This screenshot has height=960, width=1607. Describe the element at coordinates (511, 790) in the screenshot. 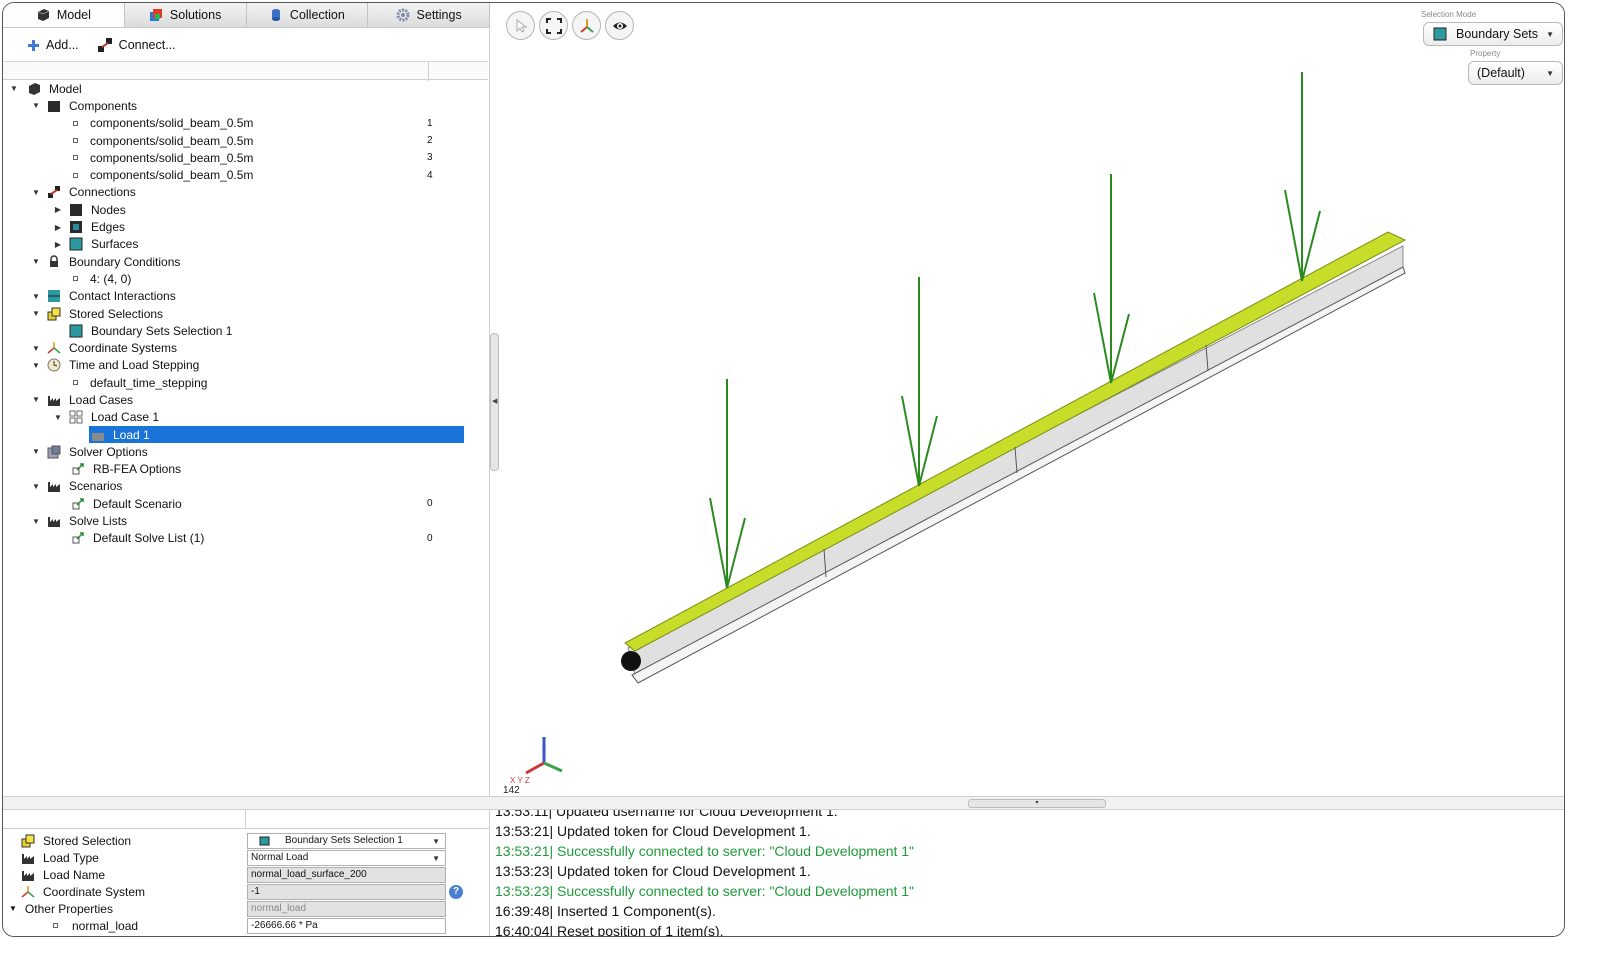

I see `fps-counter: 142` at that location.